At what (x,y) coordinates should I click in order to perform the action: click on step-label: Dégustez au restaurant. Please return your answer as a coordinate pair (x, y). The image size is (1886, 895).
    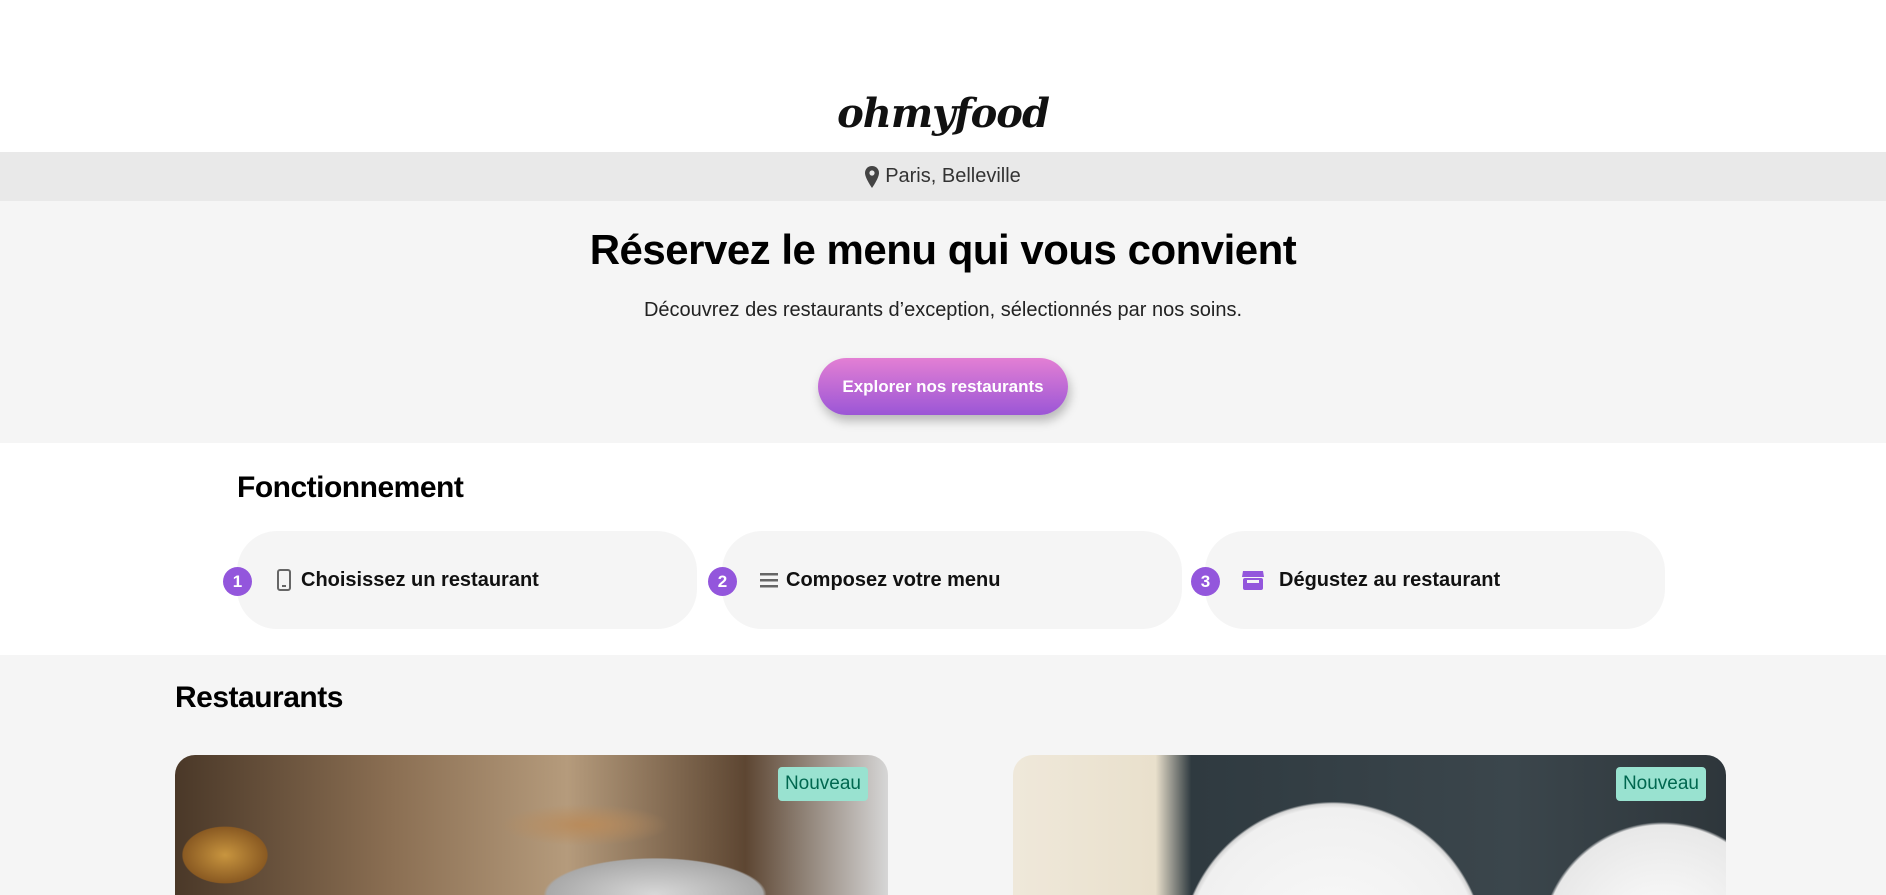
    Looking at the image, I should click on (1390, 580).